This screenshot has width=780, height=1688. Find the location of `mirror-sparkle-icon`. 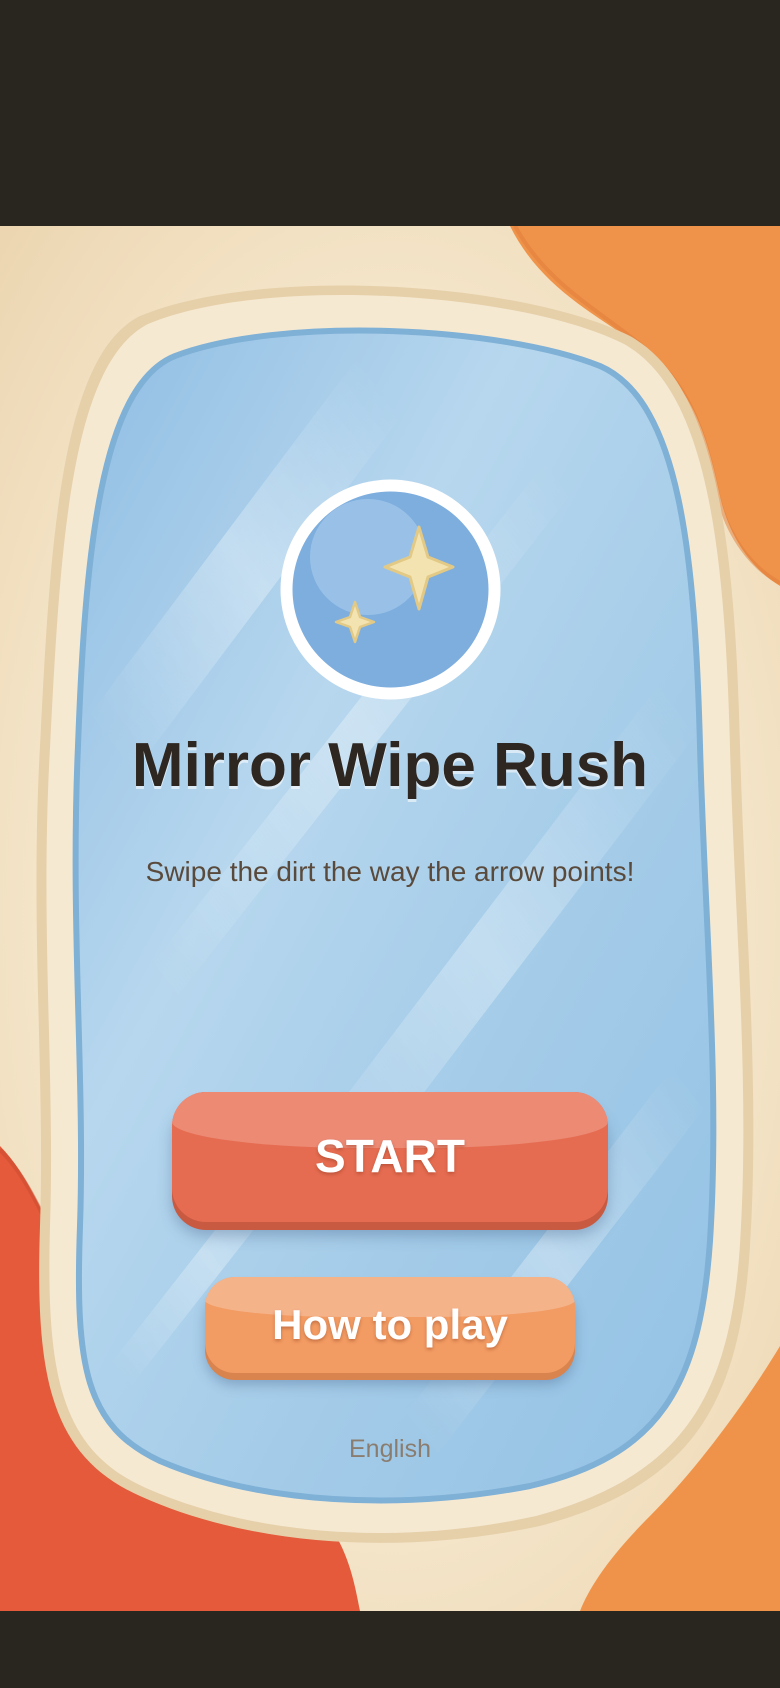

mirror-sparkle-icon is located at coordinates (390, 589).